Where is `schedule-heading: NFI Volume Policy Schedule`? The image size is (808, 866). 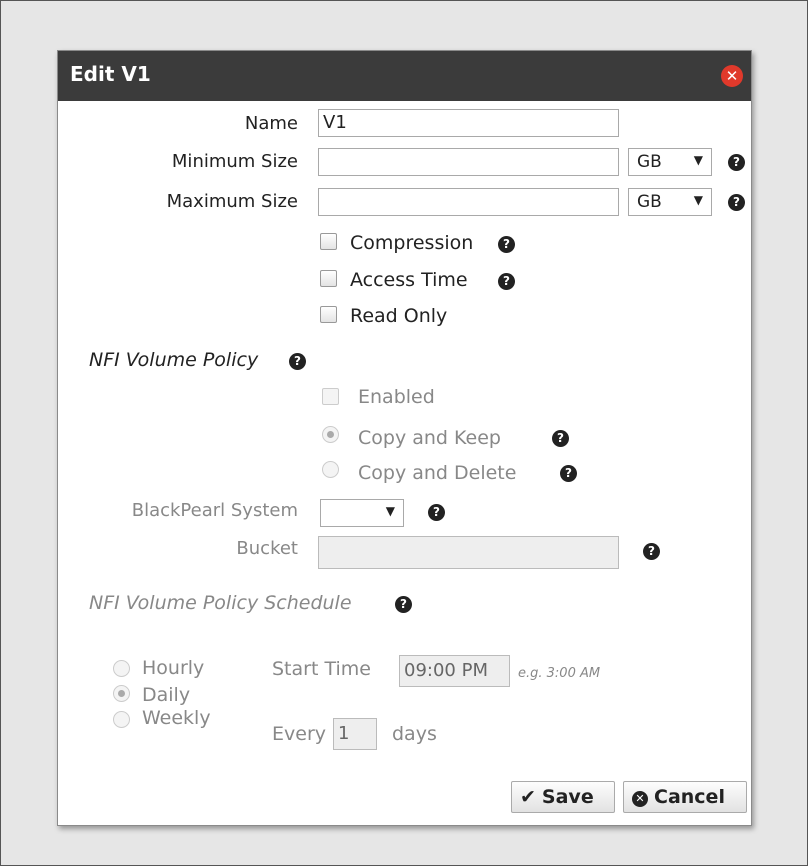 schedule-heading: NFI Volume Policy Schedule is located at coordinates (220, 603).